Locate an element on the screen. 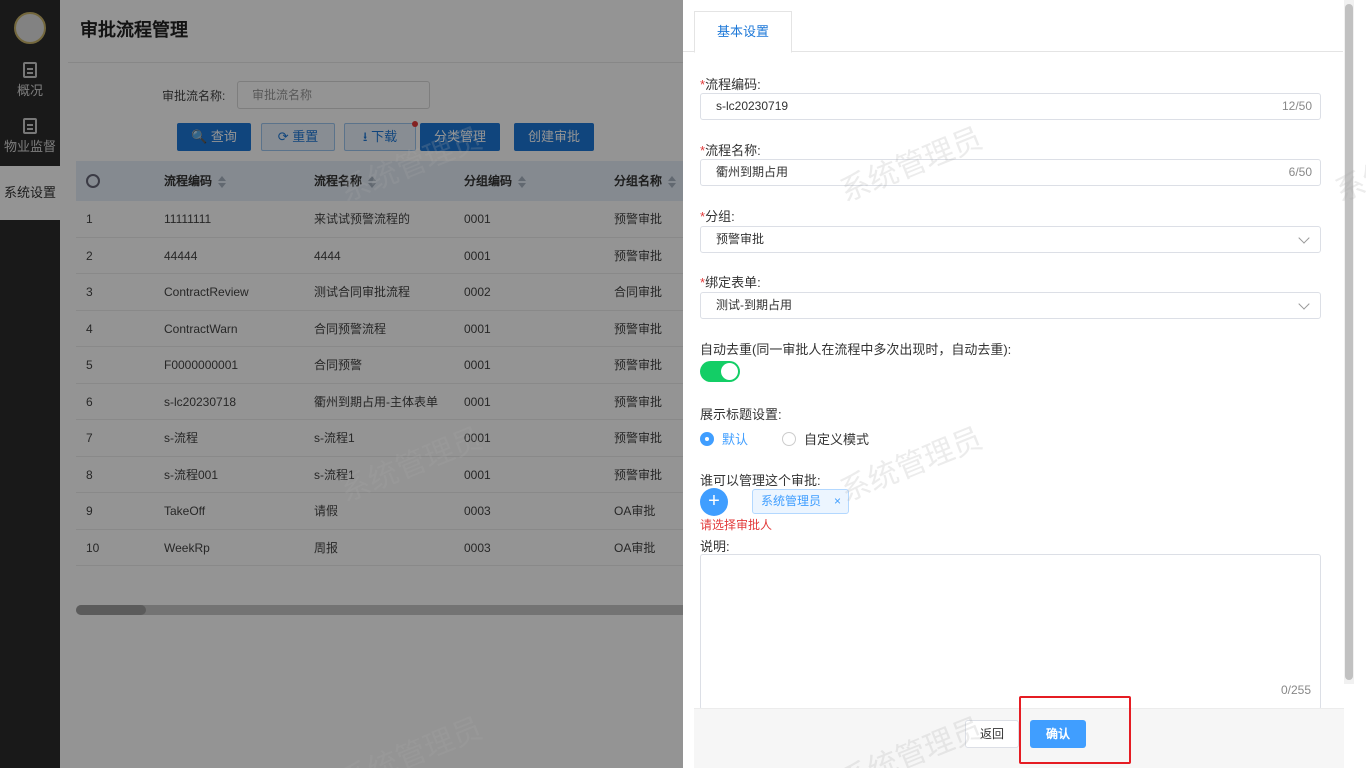 This screenshot has width=1366, height=768. radio-default: 默认 is located at coordinates (724, 438).